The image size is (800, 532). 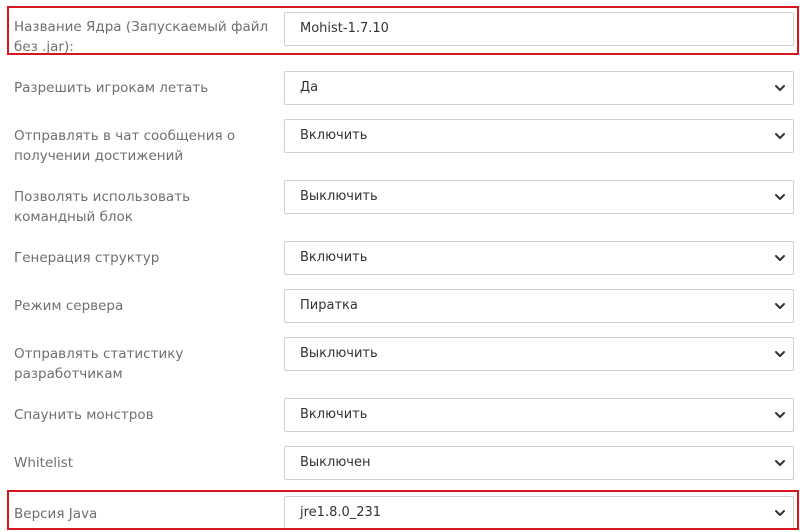 What do you see at coordinates (334, 135) in the screenshot?
I see `announce-achievements-value: Включить` at bounding box center [334, 135].